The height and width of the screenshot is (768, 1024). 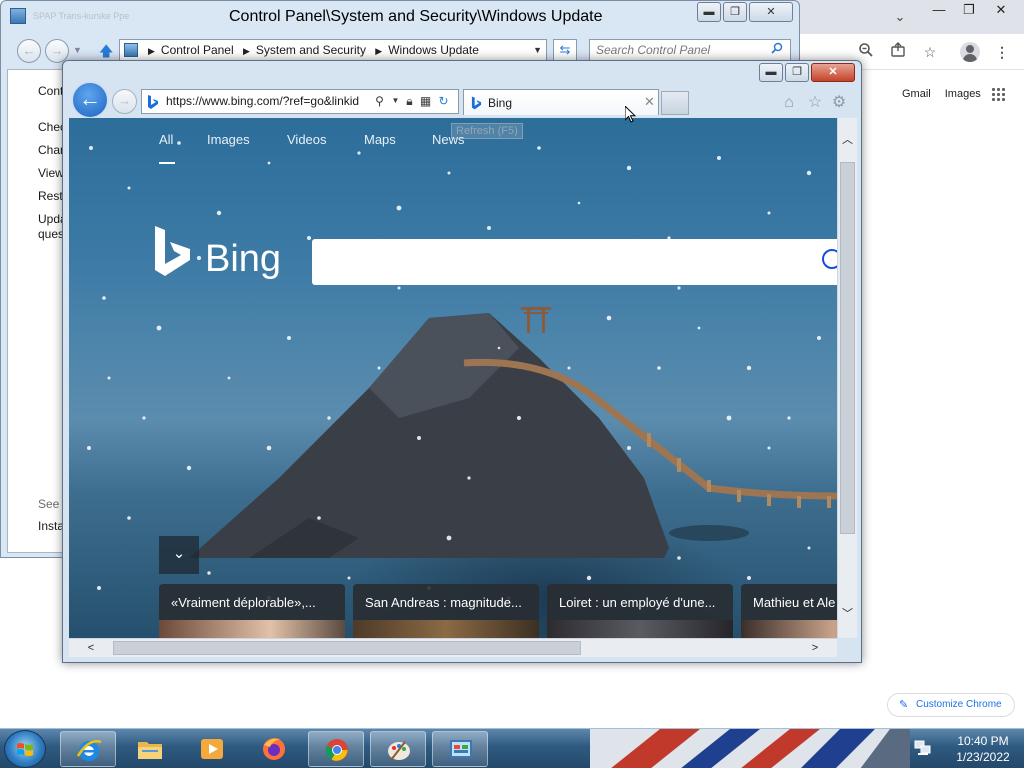 What do you see at coordinates (425, 101) in the screenshot?
I see `compatibility-view-icon: ▦` at bounding box center [425, 101].